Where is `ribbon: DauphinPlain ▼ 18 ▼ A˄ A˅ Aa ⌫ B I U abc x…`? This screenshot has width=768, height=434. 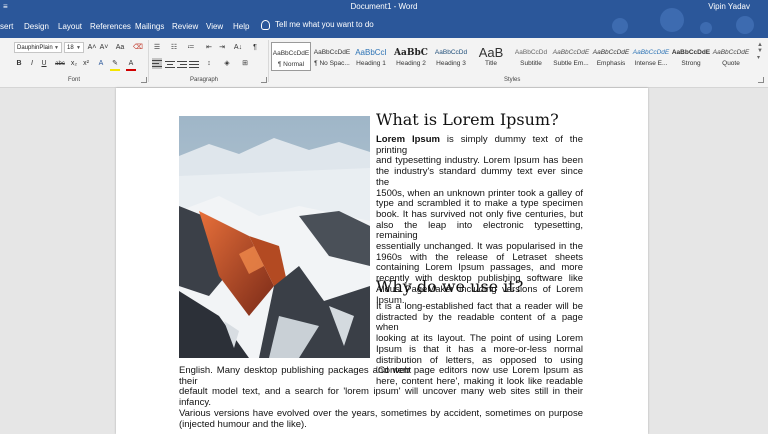
ribbon: DauphinPlain ▼ 18 ▼ A˄ A˅ Aa ⌫ B I U abc x… is located at coordinates (384, 63).